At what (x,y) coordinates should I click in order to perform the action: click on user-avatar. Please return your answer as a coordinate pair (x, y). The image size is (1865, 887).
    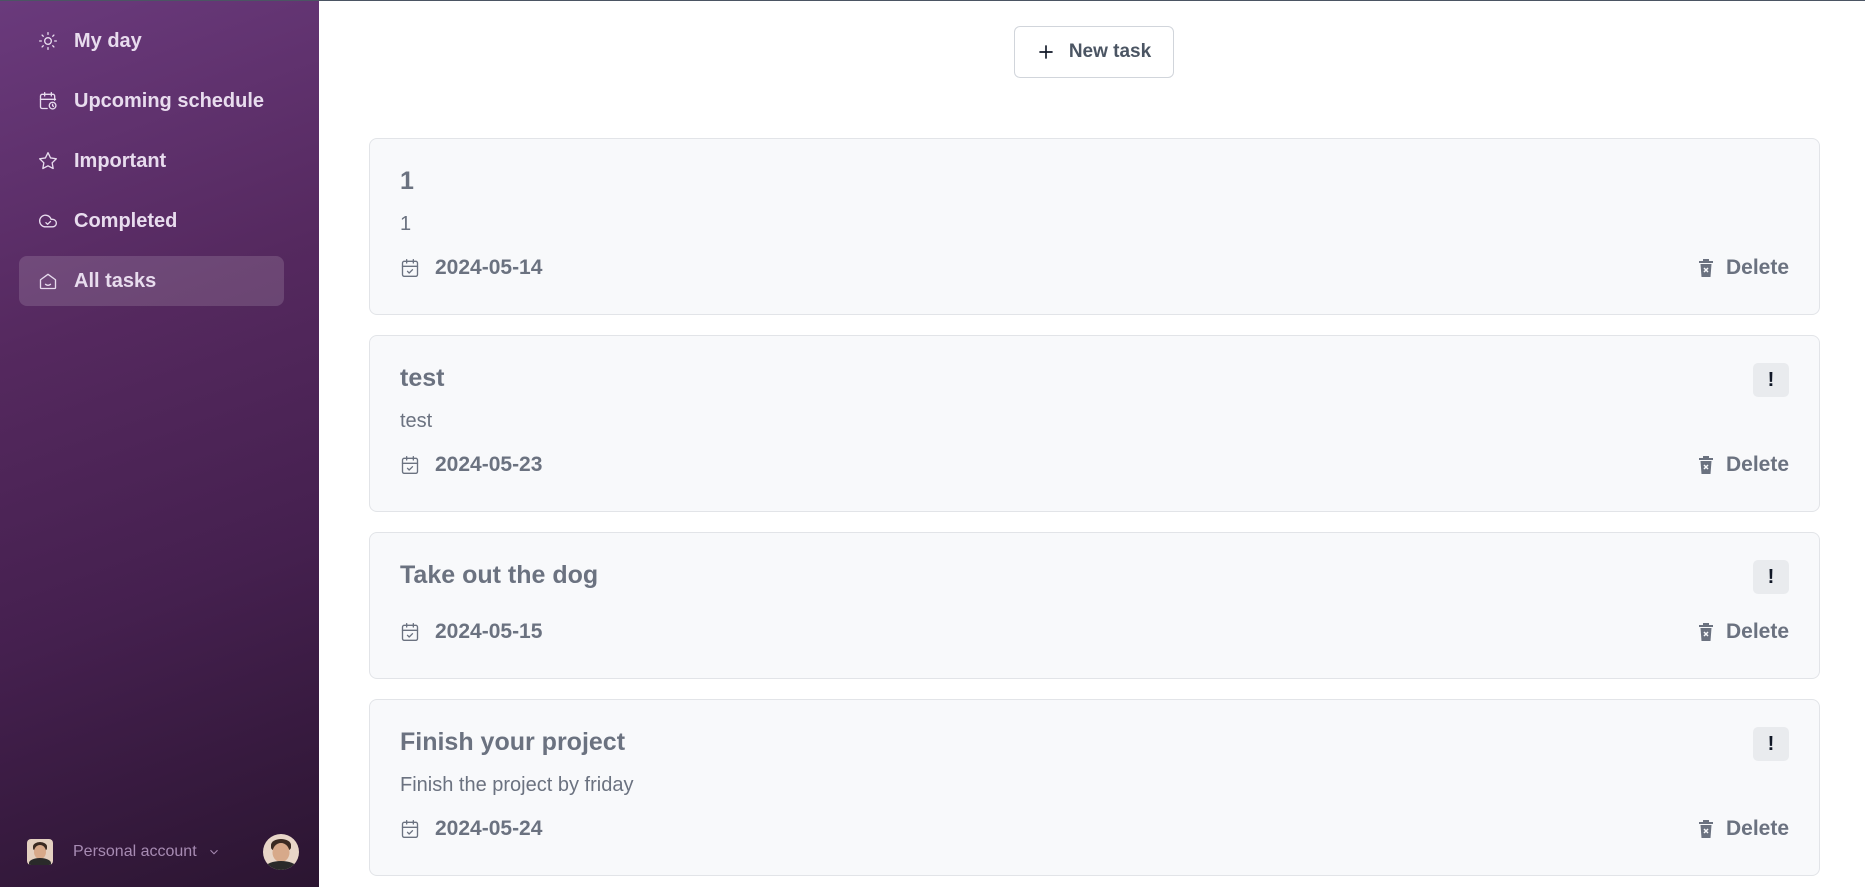
    Looking at the image, I should click on (281, 852).